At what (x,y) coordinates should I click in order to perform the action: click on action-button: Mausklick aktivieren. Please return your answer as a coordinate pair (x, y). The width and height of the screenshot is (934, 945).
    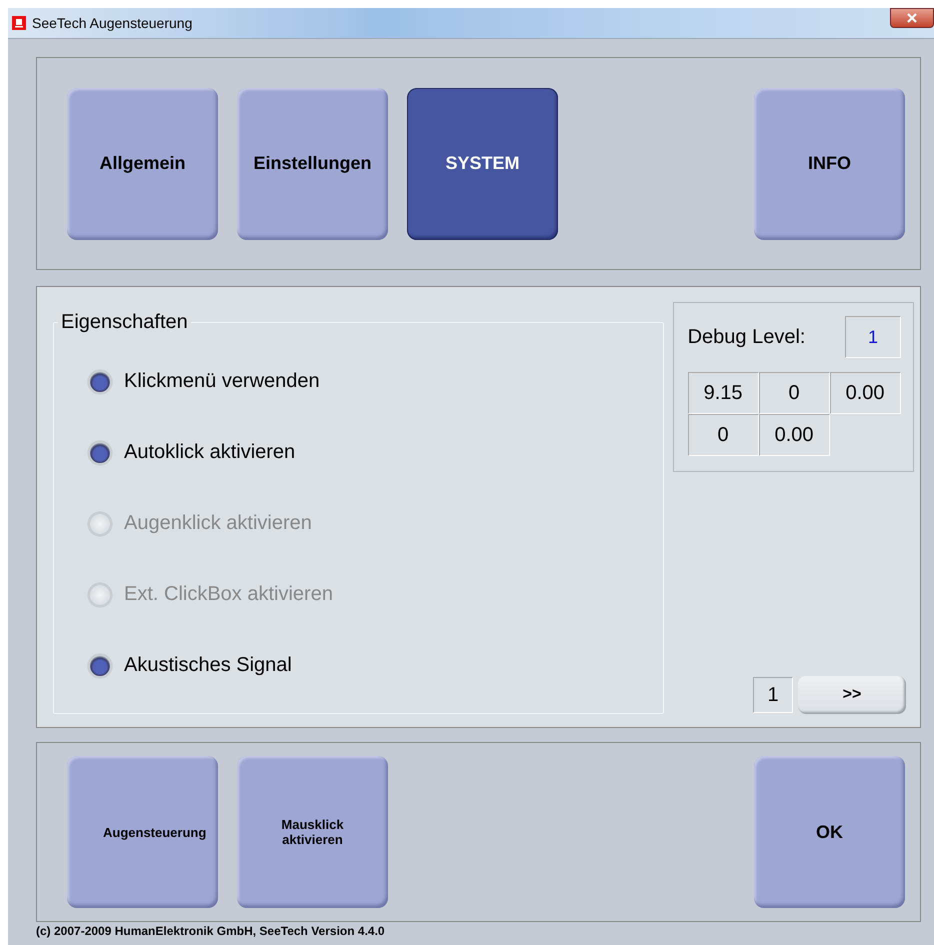
    Looking at the image, I should click on (312, 832).